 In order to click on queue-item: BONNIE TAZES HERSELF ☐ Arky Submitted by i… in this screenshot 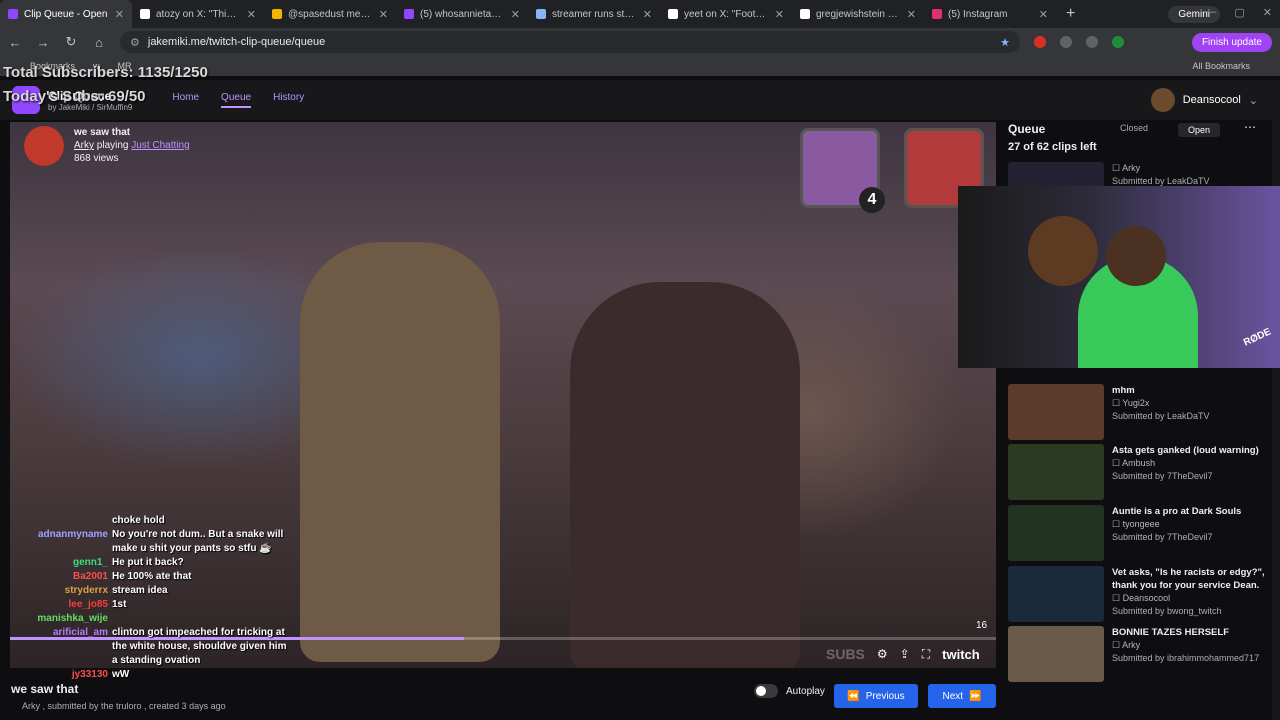, I will do `click(1139, 654)`.